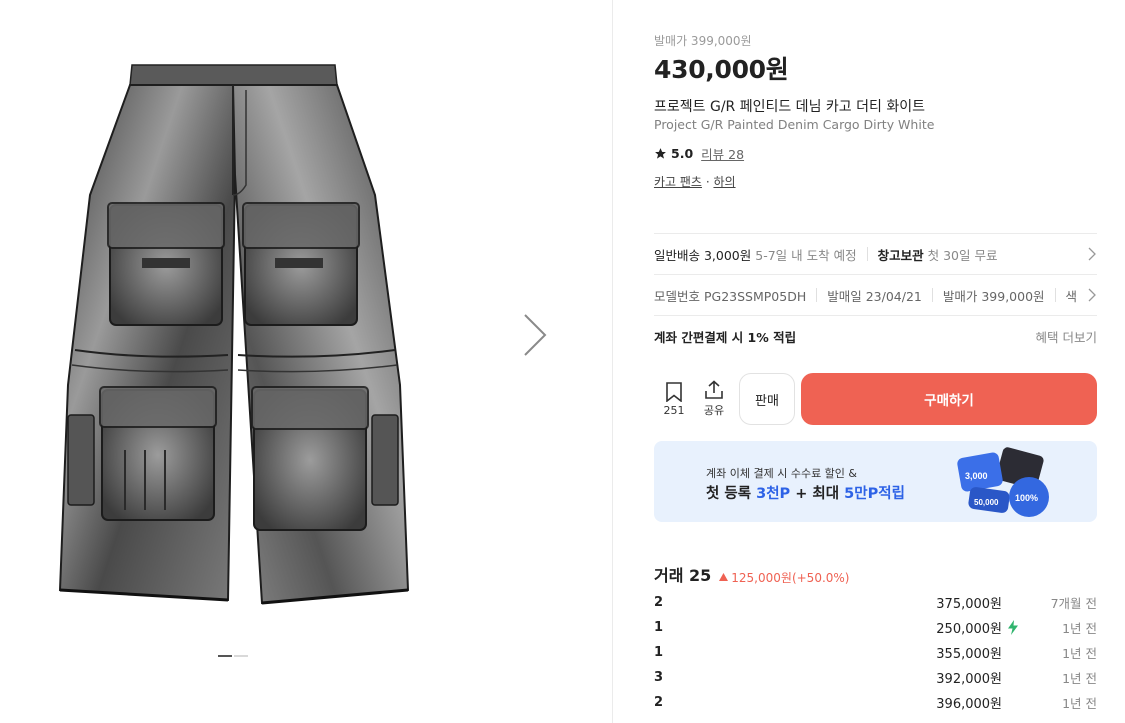 The width and height of the screenshot is (1125, 723). Describe the element at coordinates (724, 182) in the screenshot. I see `category-link-bottoms: 하의` at that location.